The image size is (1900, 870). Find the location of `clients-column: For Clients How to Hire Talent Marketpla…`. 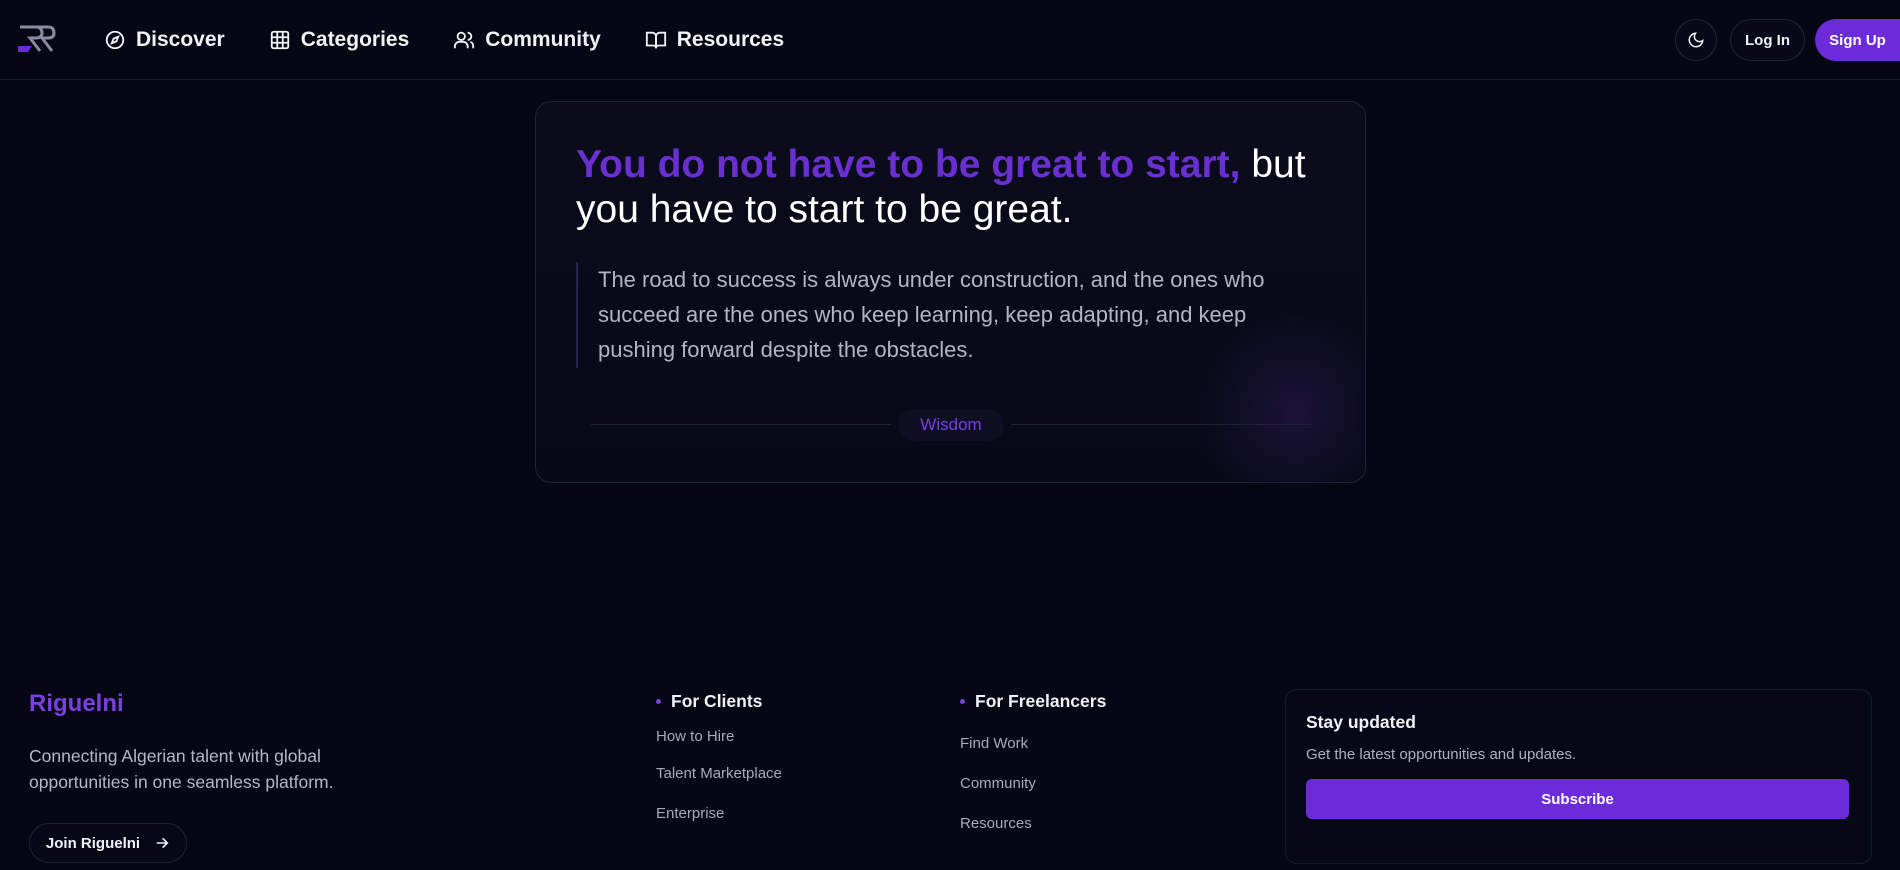

clients-column: For Clients How to Hire Talent Marketpla… is located at coordinates (719, 756).